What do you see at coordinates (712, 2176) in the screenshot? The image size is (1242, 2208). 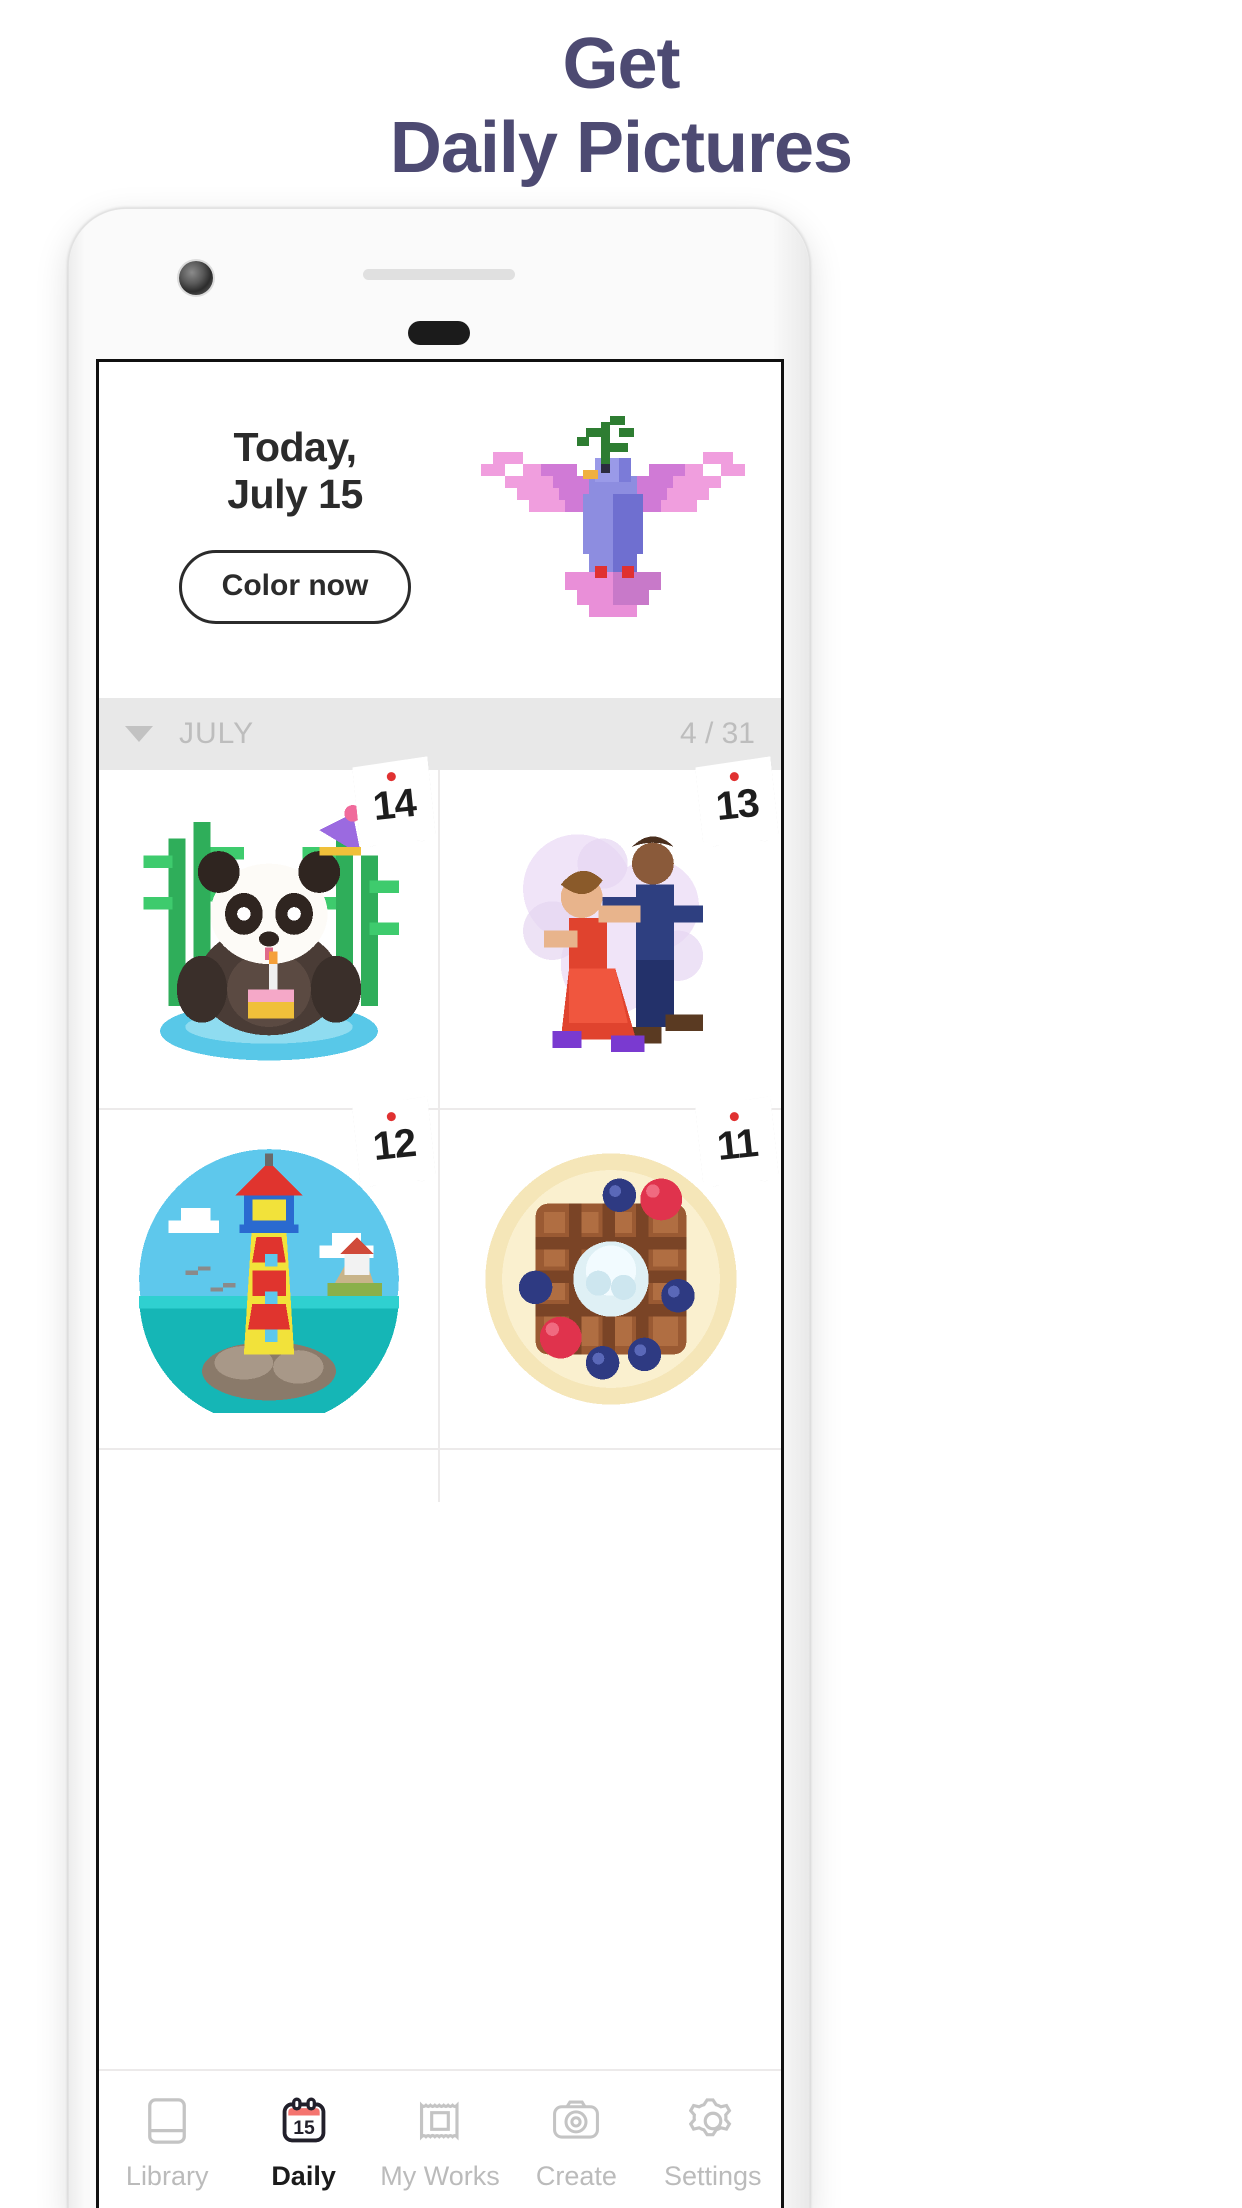 I see `tab-label: Settings` at bounding box center [712, 2176].